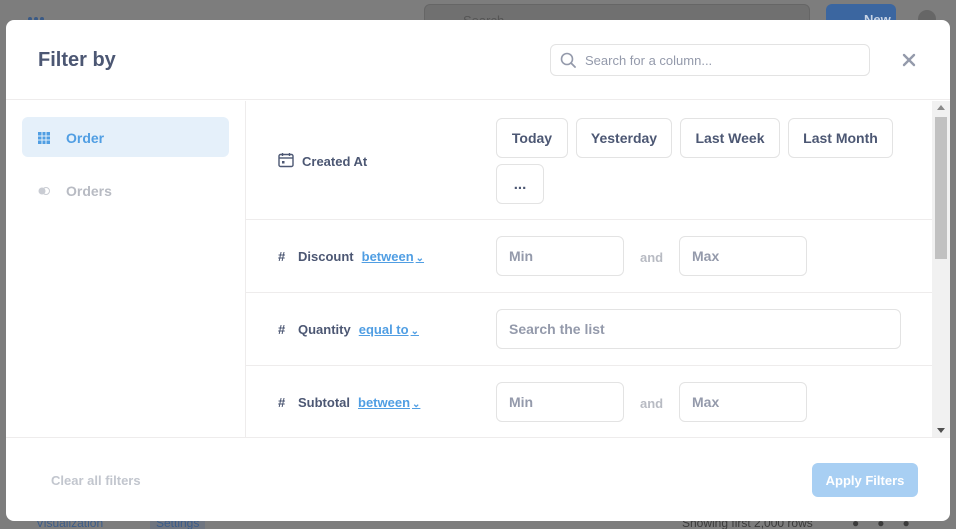  Describe the element at coordinates (941, 430) in the screenshot. I see `scroll-down-arrow-icon` at that location.